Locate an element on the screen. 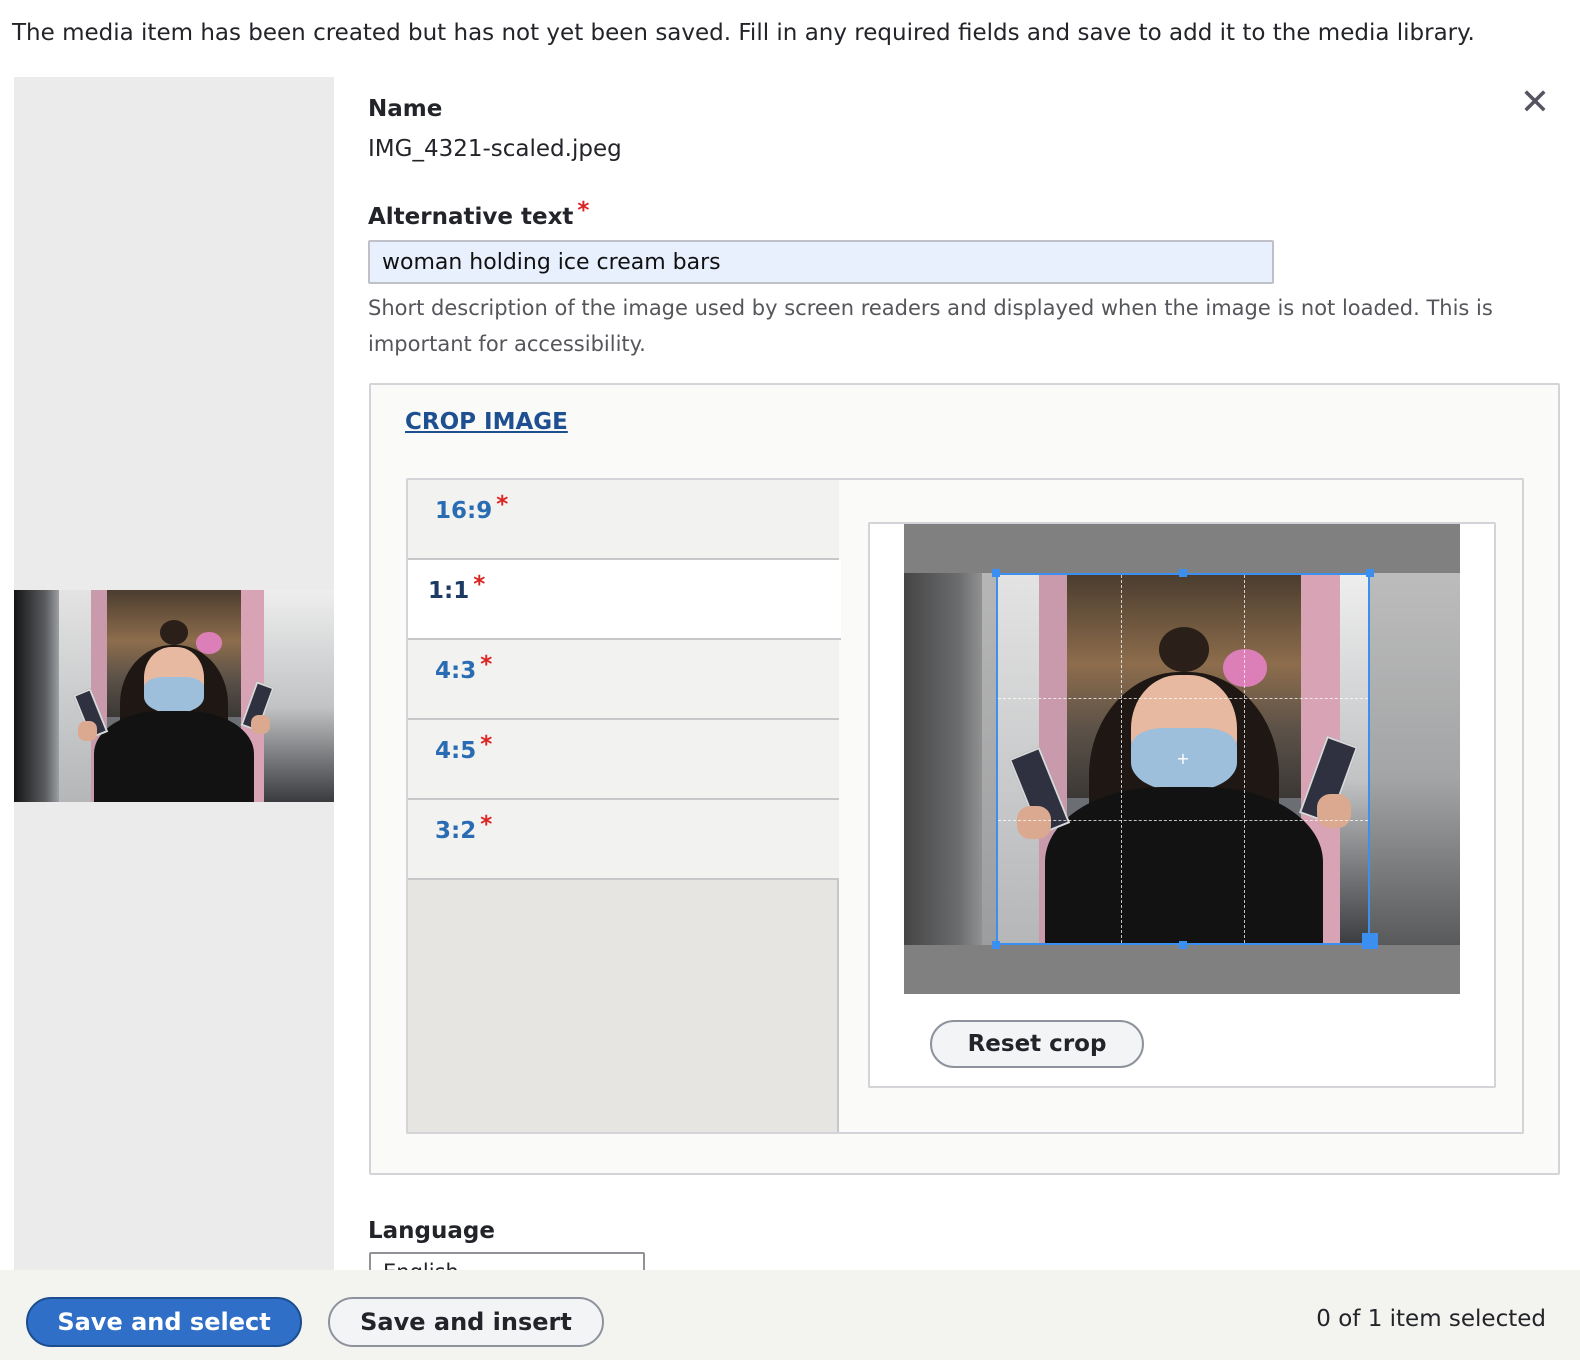  crop-canvas: + is located at coordinates (1182, 759).